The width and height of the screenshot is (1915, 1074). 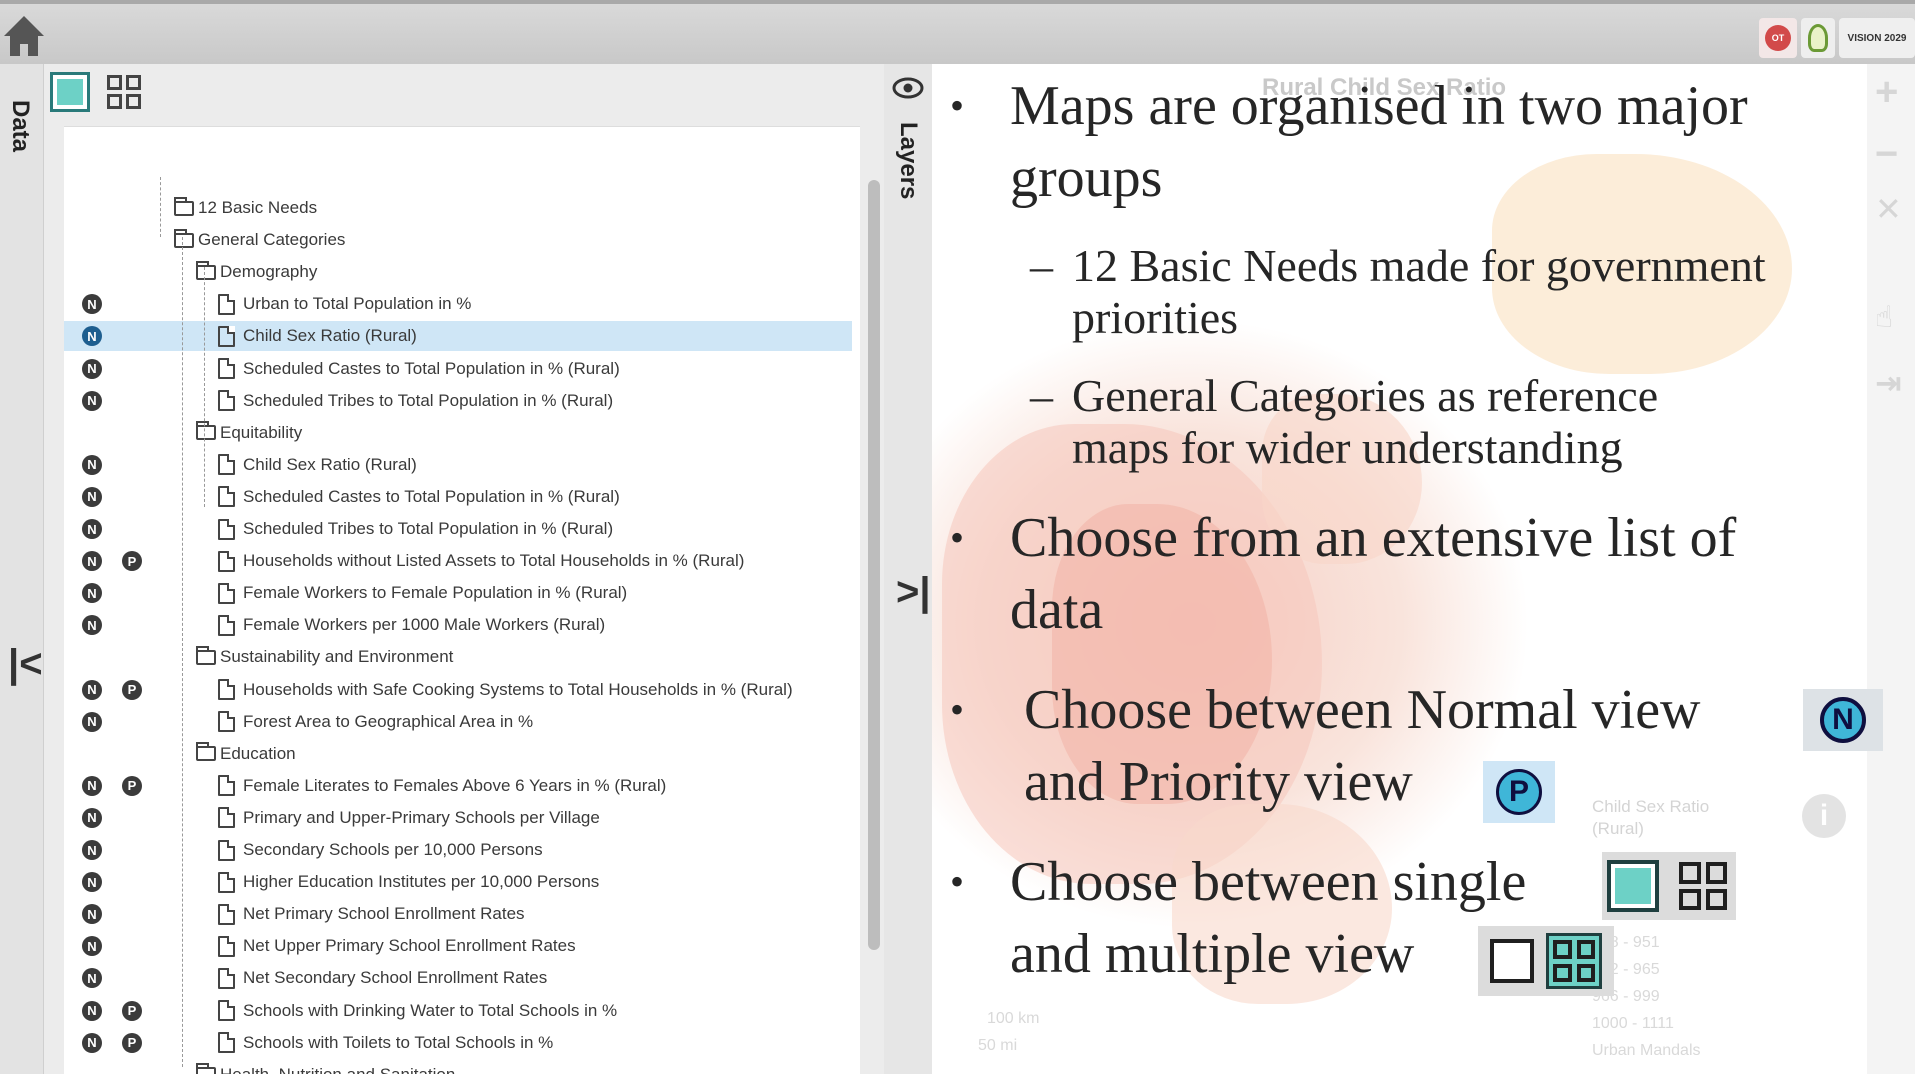 What do you see at coordinates (357, 304) in the screenshot?
I see `tree-item-label: Urban to Total Population in %` at bounding box center [357, 304].